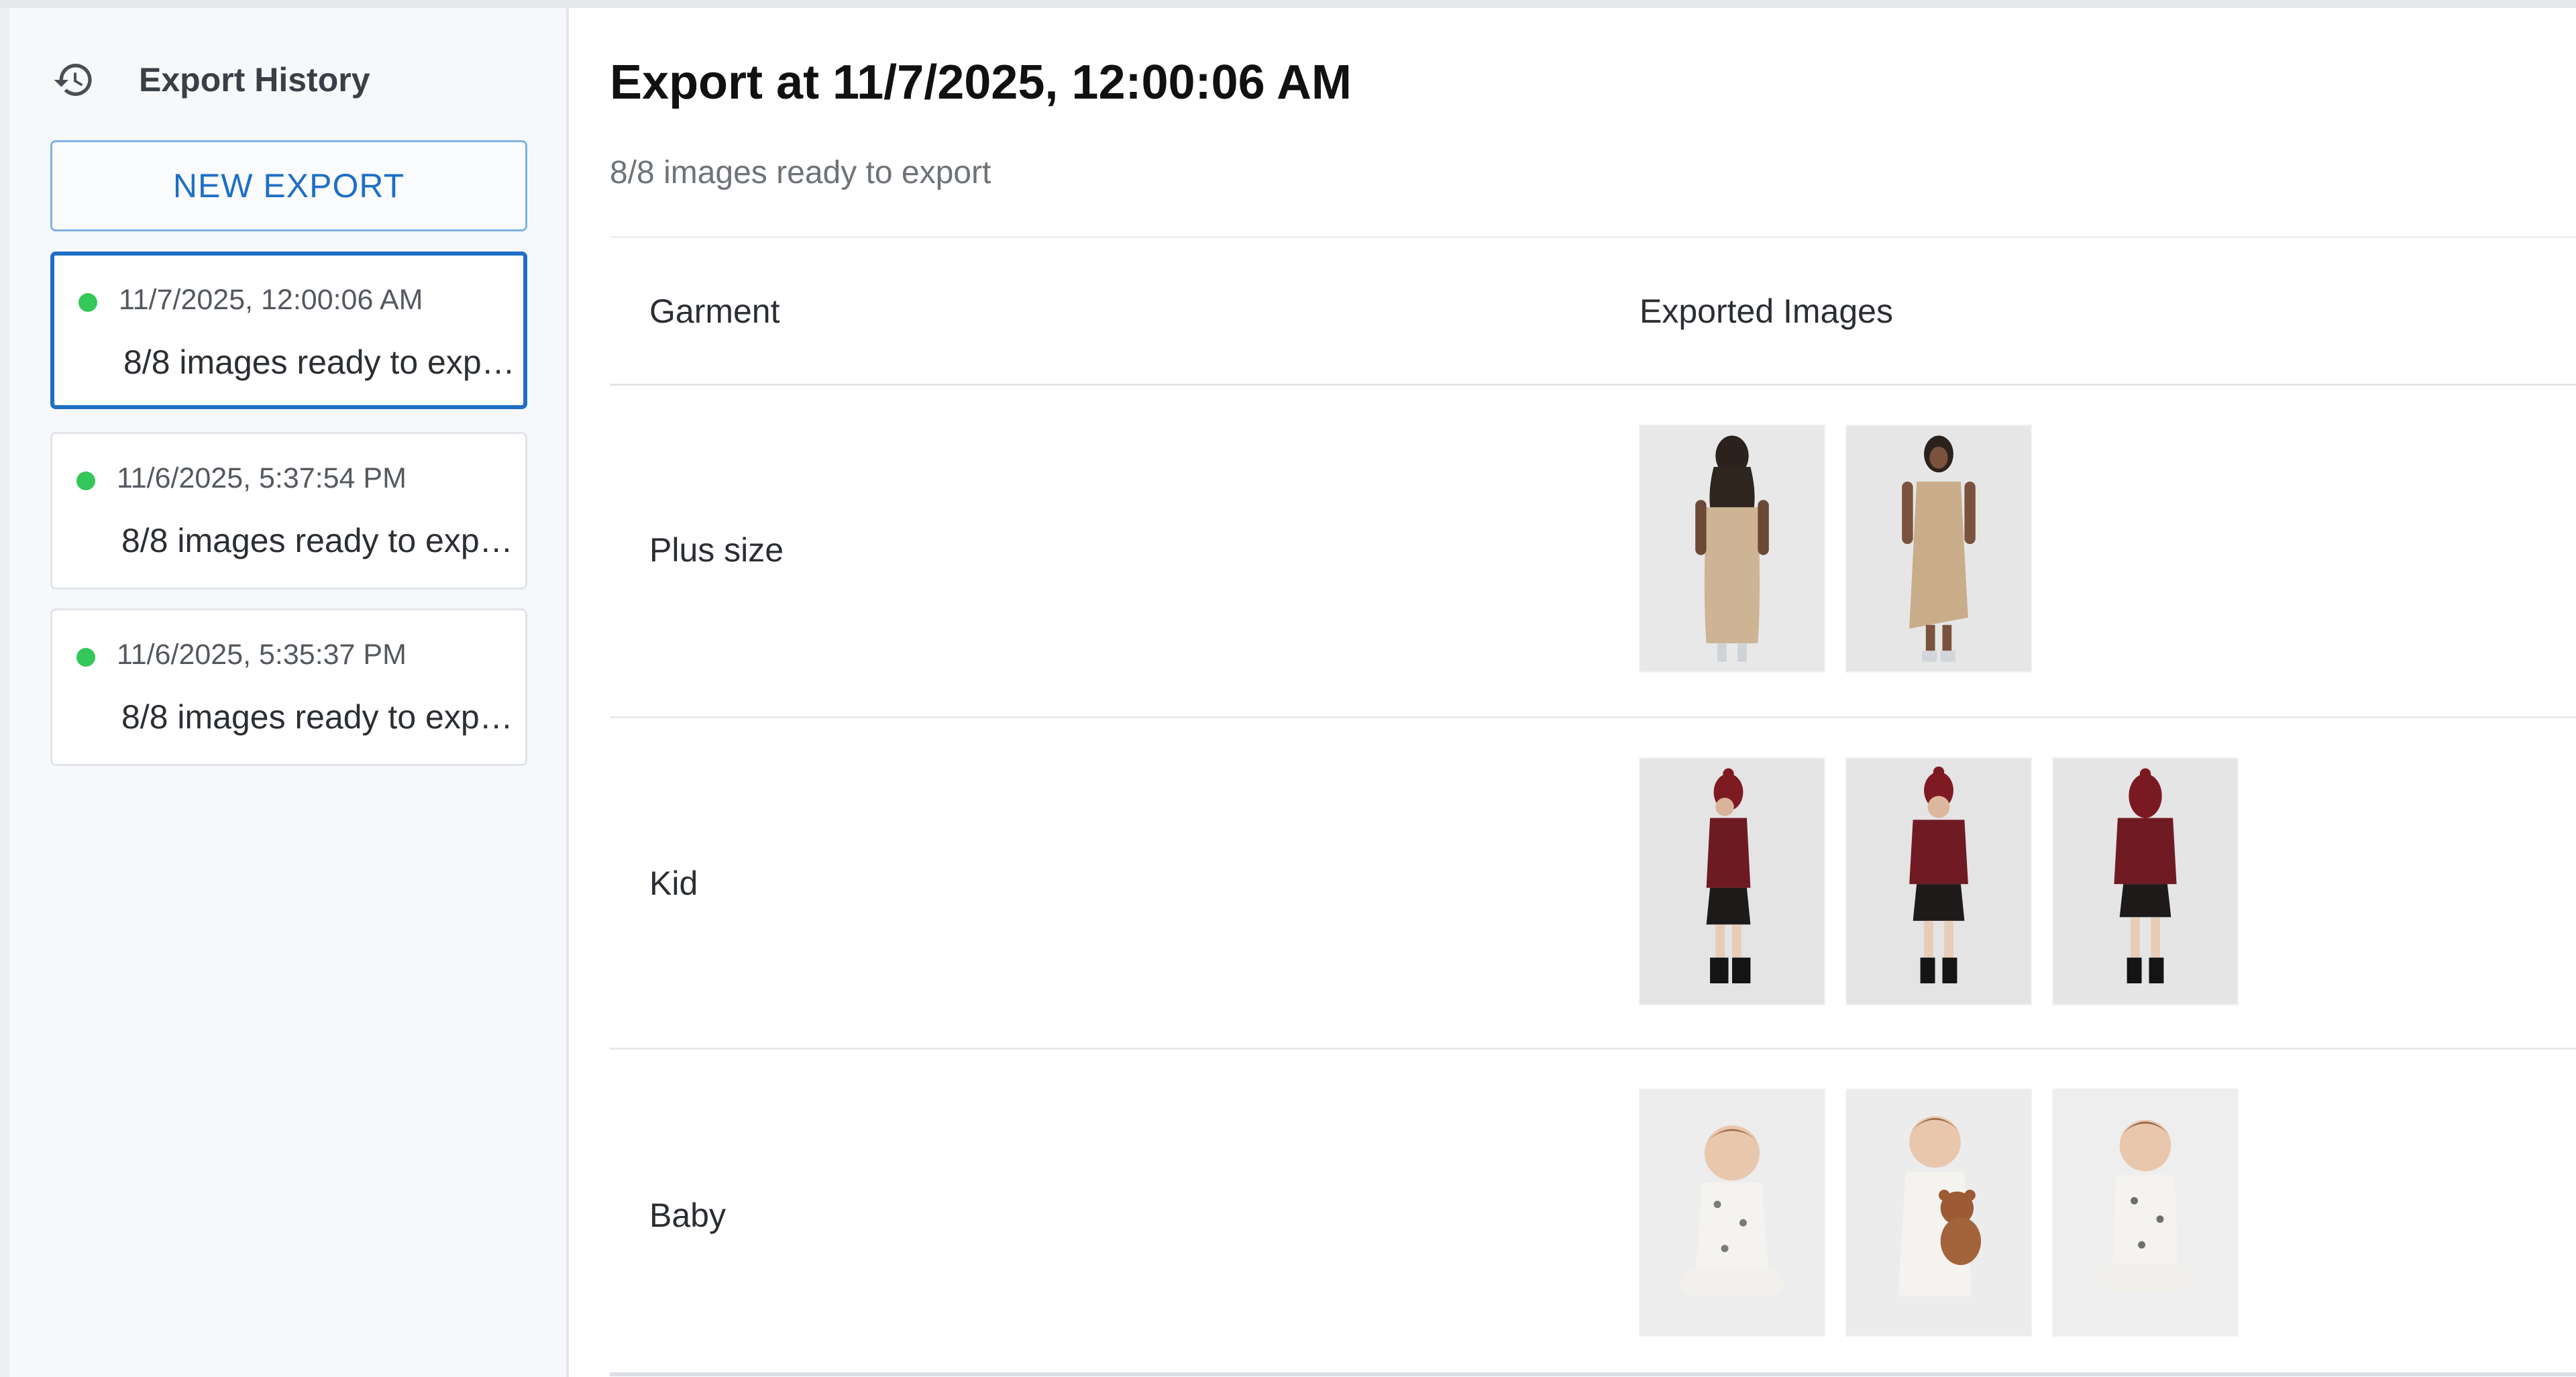 The width and height of the screenshot is (2576, 1377). Describe the element at coordinates (1732, 549) in the screenshot. I see `plus-size-back-photo` at that location.